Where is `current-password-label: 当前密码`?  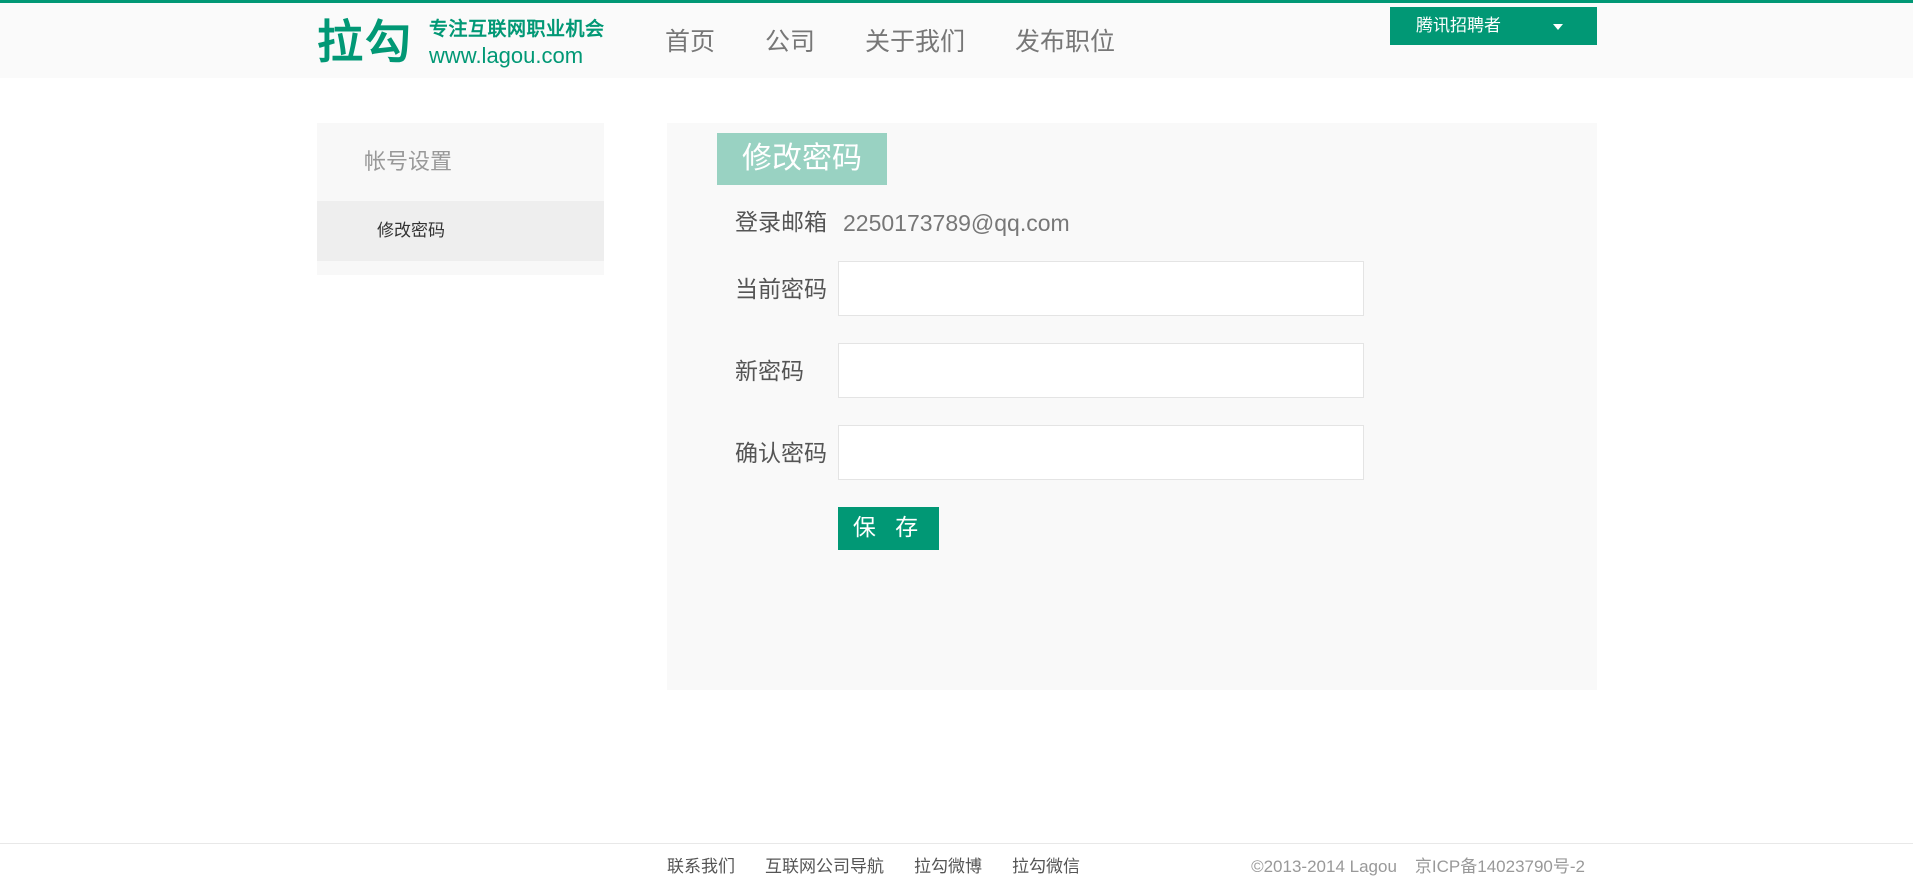
current-password-label: 当前密码 is located at coordinates (781, 290).